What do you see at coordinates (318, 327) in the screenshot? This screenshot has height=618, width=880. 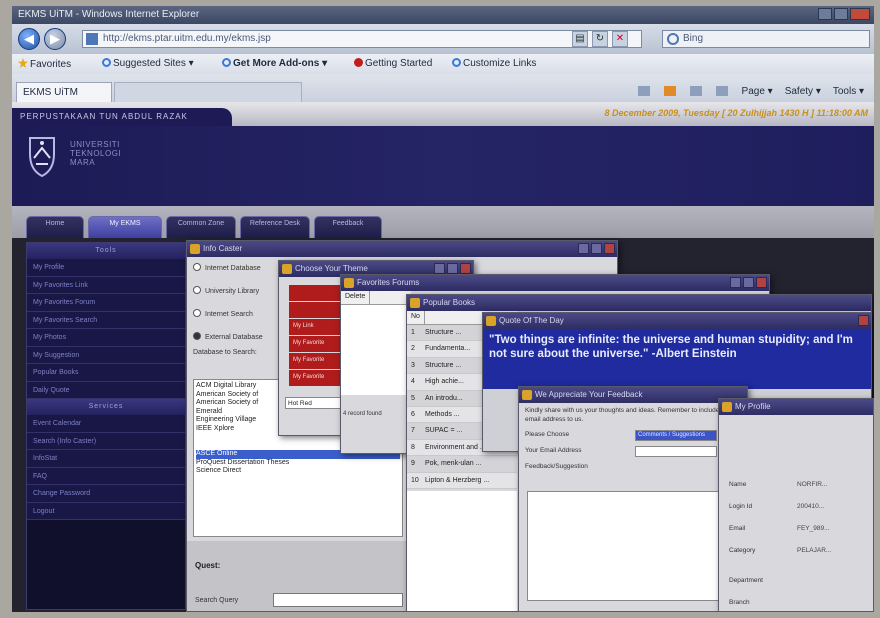 I see `theme-button: My Link` at bounding box center [318, 327].